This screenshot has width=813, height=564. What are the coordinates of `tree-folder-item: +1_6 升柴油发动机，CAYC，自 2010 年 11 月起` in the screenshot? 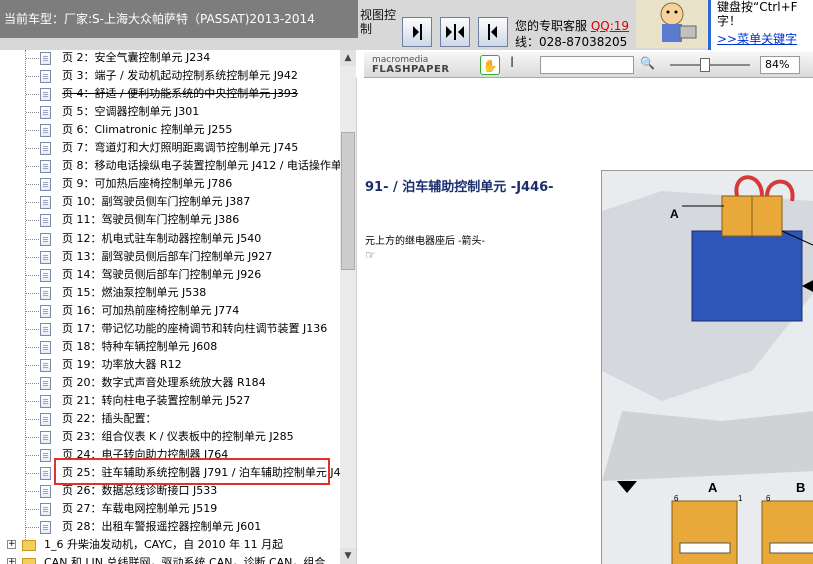 It's located at (170, 545).